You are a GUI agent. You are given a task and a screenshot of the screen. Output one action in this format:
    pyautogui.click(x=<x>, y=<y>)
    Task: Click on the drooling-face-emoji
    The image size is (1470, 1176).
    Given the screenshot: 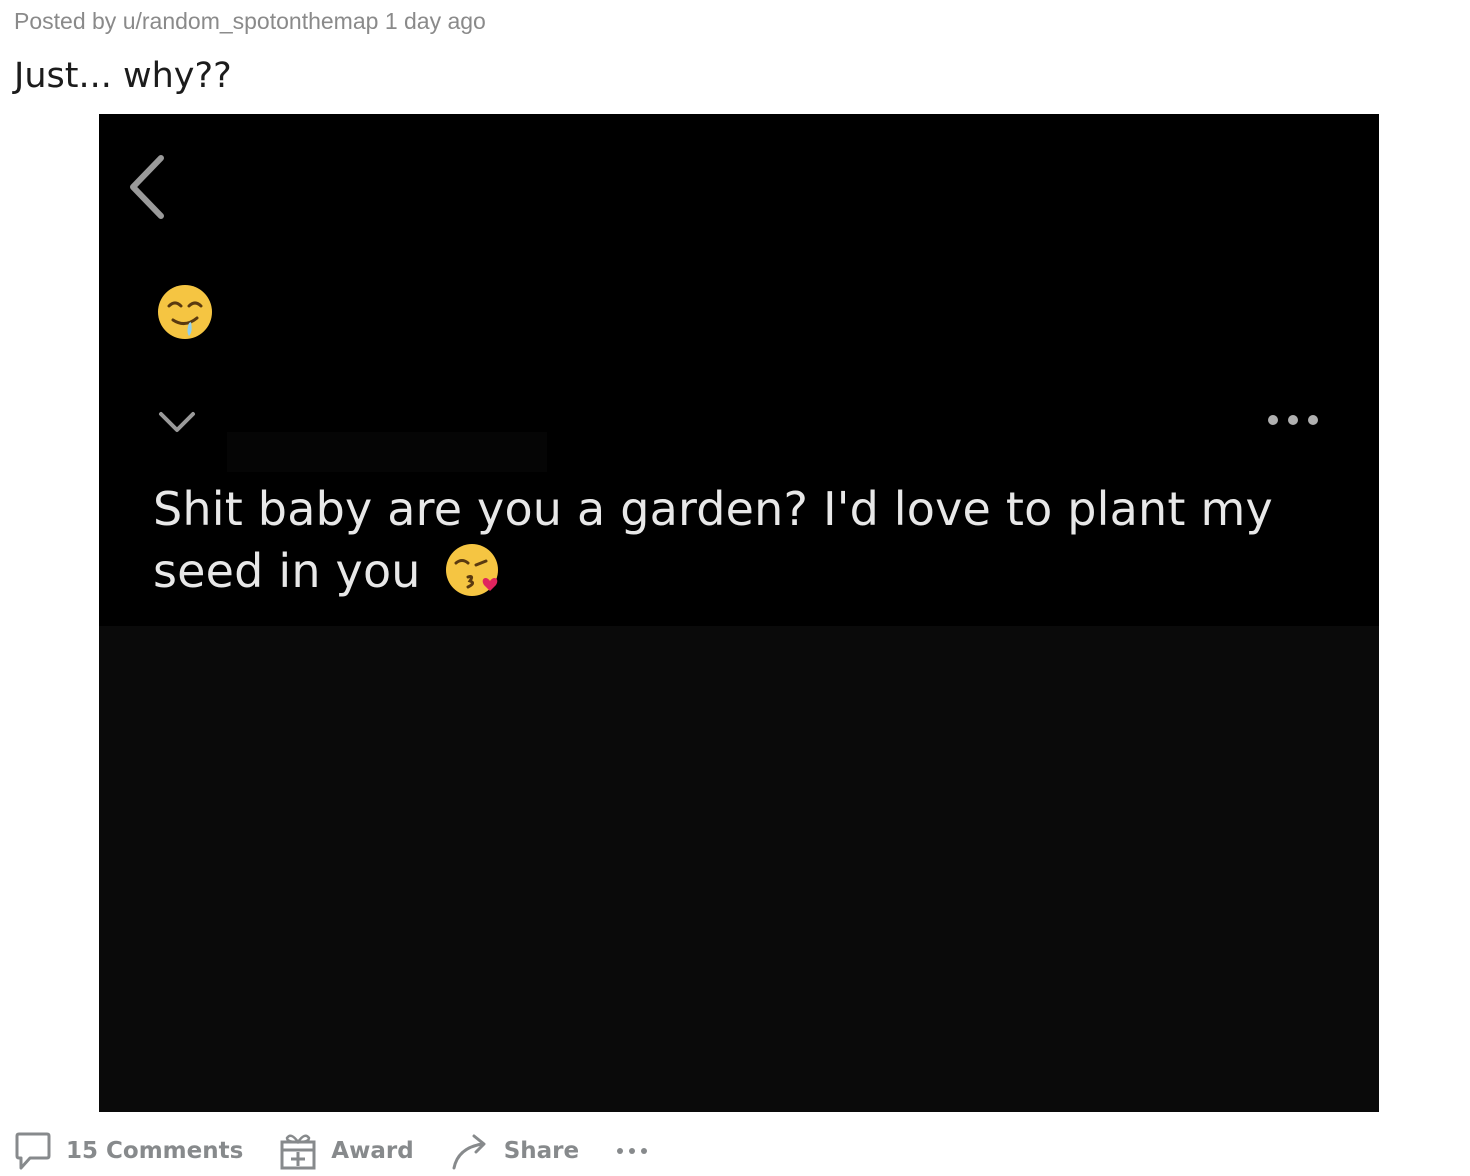 What is the action you would take?
    pyautogui.click(x=185, y=312)
    